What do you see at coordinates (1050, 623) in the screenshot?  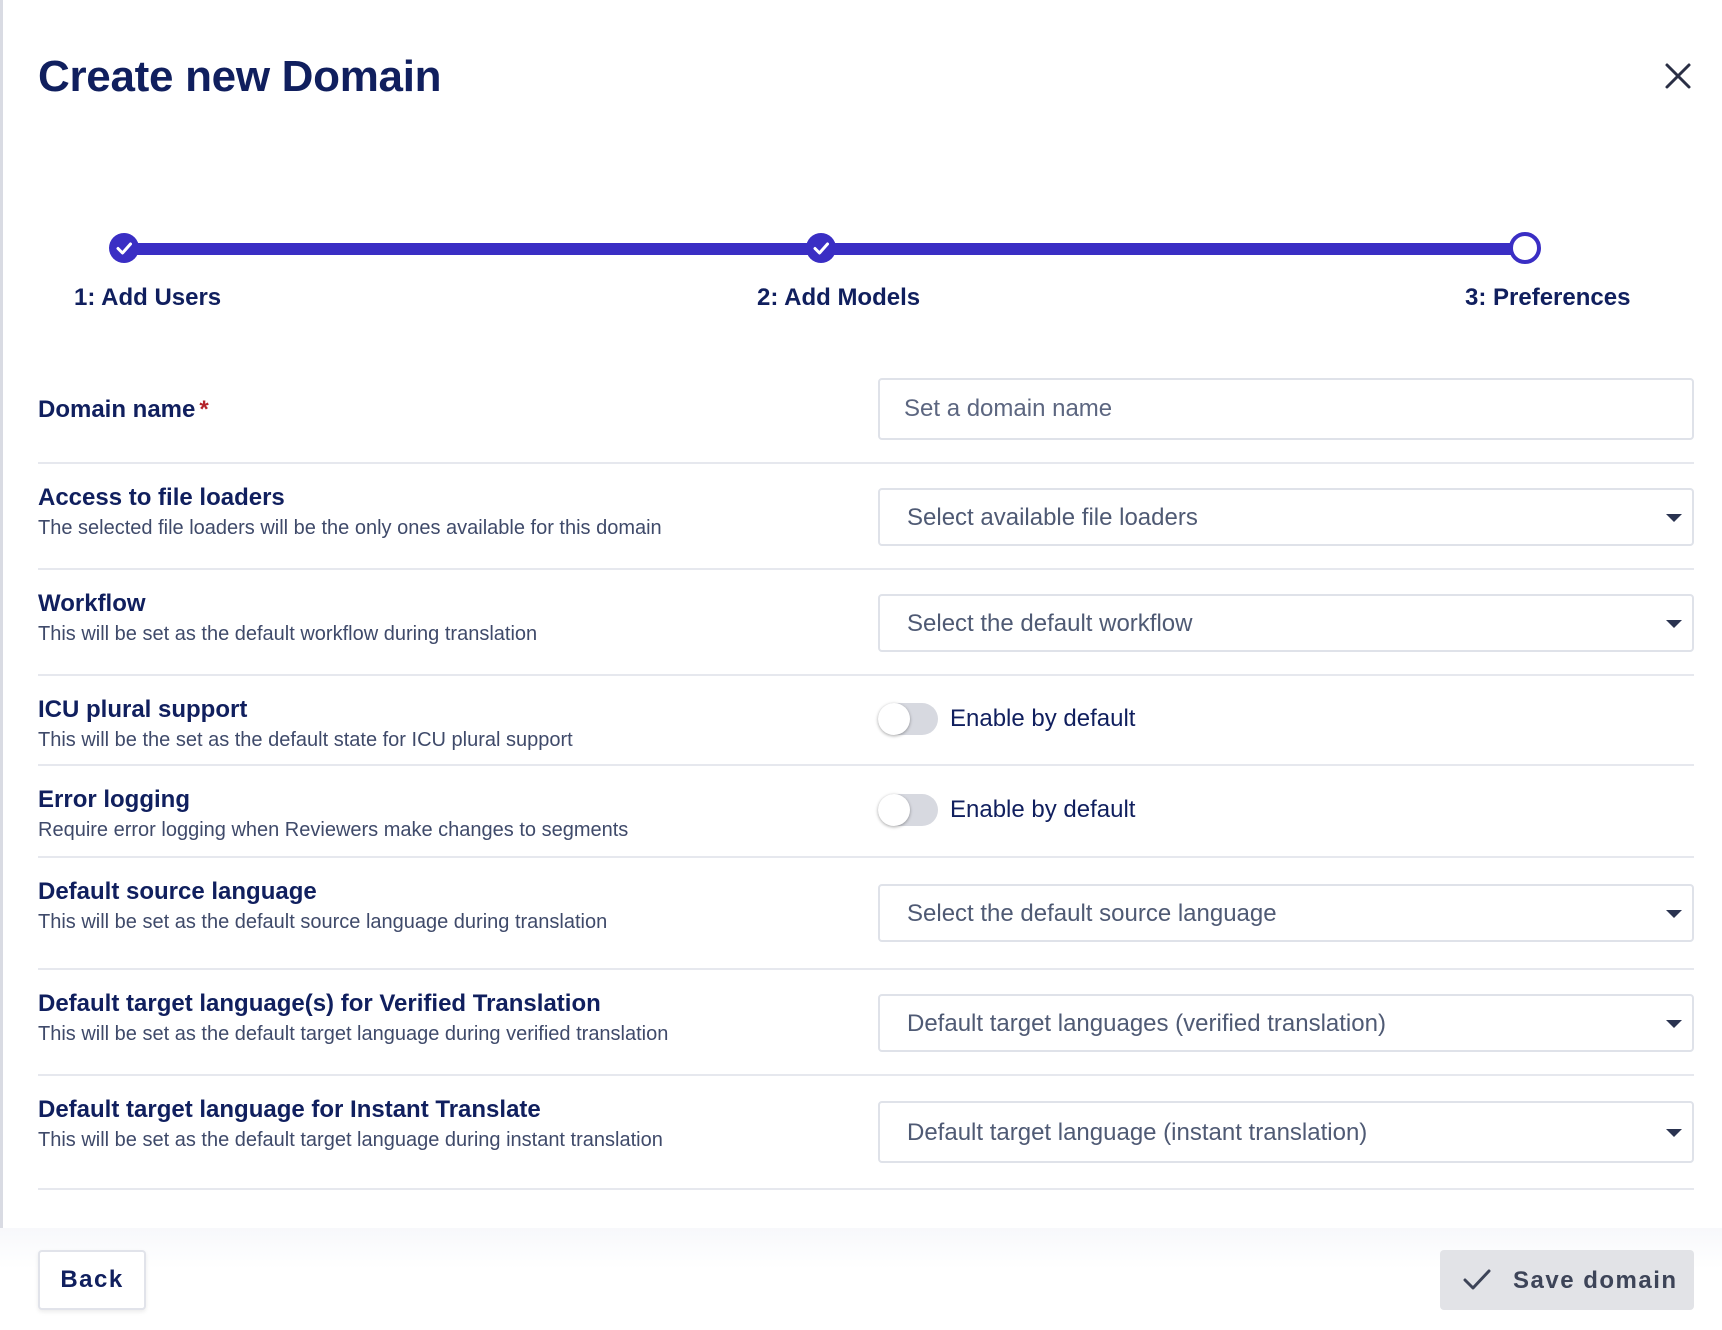 I see `workflow-select-value: Select the default workflow` at bounding box center [1050, 623].